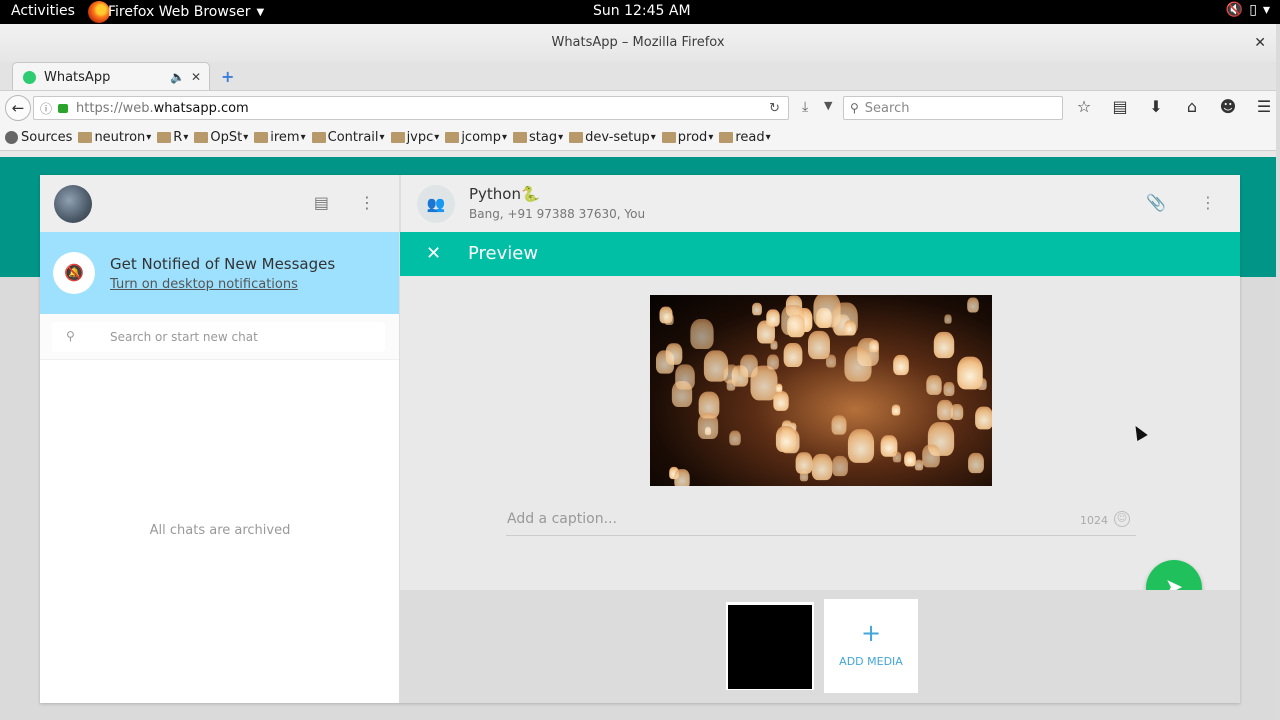 The image size is (1280, 720). Describe the element at coordinates (114, 137) in the screenshot. I see `bookmark-folder: neutron ▾` at that location.